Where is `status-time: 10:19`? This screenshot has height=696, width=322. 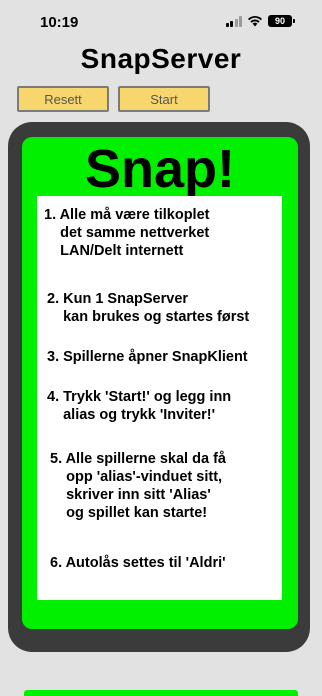 status-time: 10:19 is located at coordinates (59, 22).